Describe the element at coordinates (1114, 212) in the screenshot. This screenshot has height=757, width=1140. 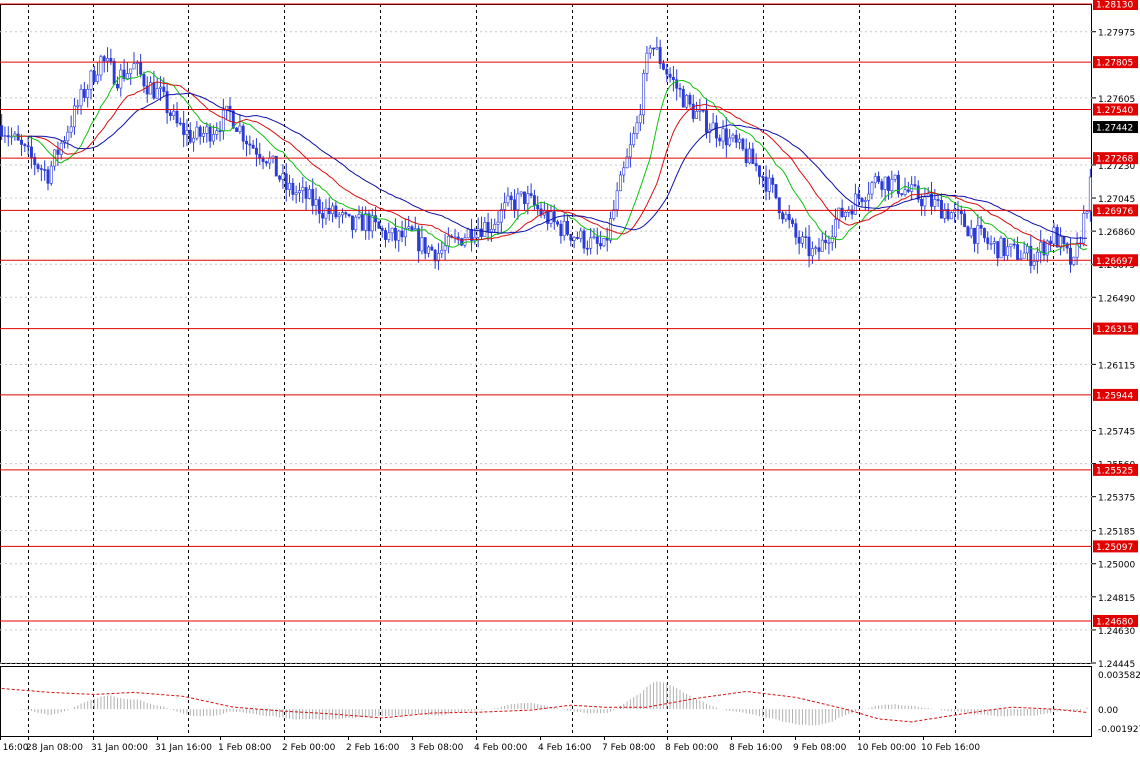
I see `level-tag-label: 1.26976` at that location.